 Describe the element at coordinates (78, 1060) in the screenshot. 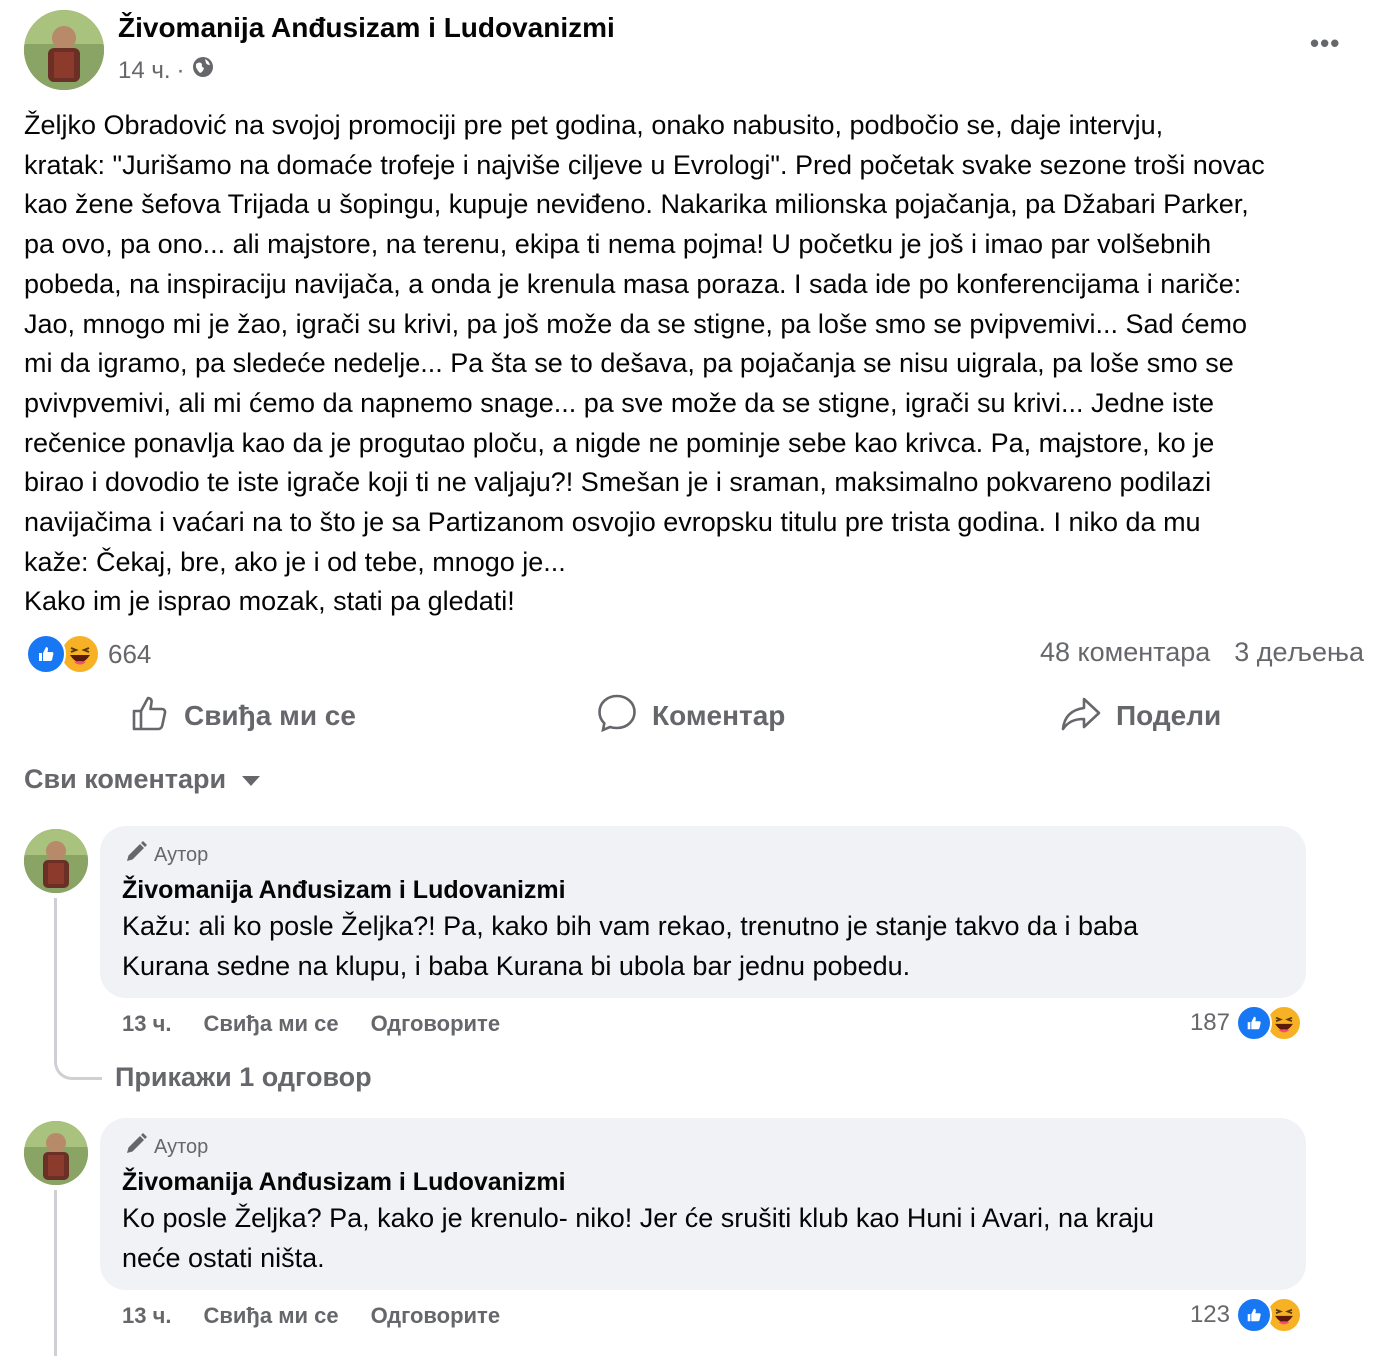

I see `thread-connector` at that location.